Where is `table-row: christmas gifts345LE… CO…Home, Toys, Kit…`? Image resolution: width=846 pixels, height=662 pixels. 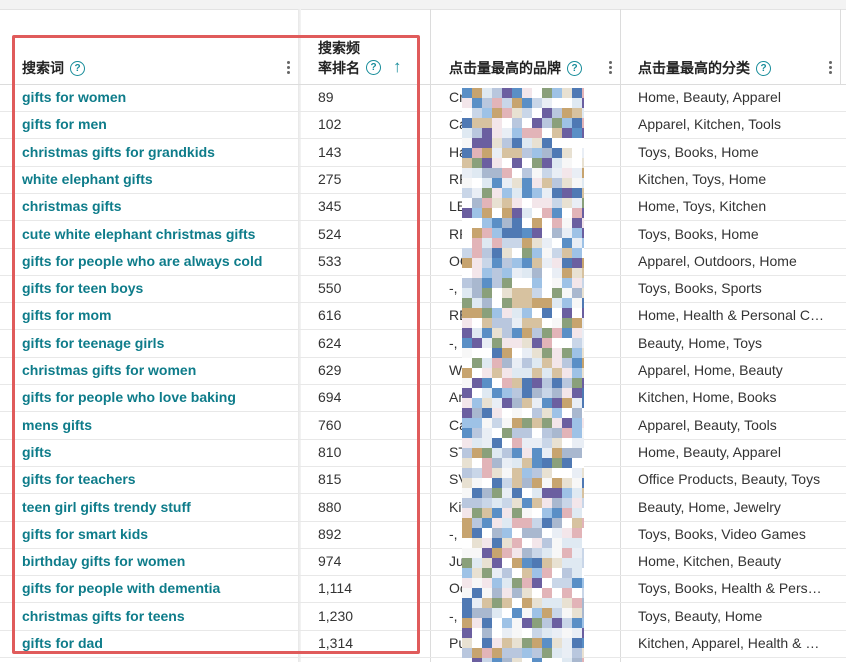 table-row: christmas gifts345LE… CO…Home, Toys, Kit… is located at coordinates (423, 207).